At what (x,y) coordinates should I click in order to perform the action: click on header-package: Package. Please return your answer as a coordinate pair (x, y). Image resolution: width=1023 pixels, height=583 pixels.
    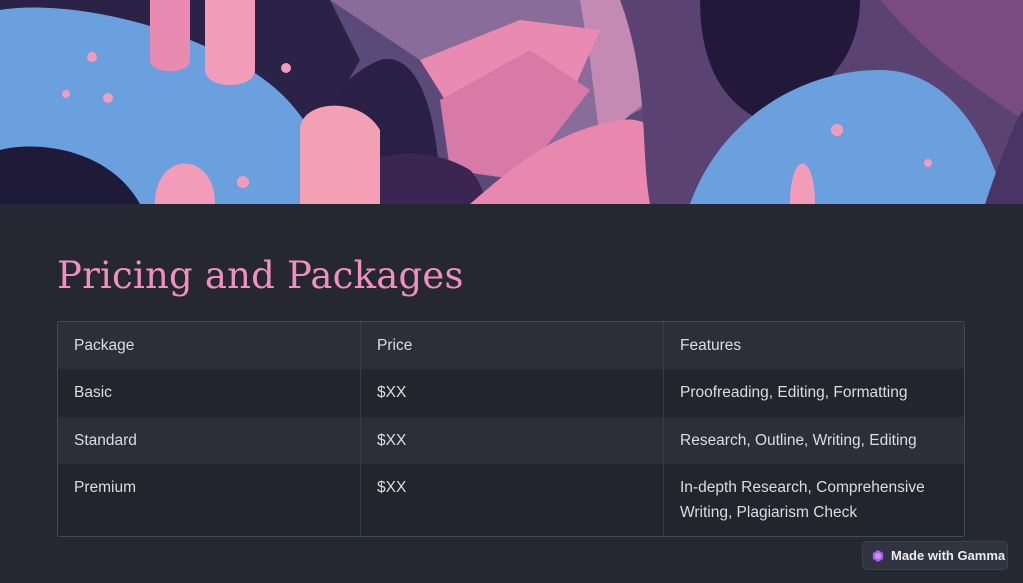
    Looking at the image, I should click on (209, 345).